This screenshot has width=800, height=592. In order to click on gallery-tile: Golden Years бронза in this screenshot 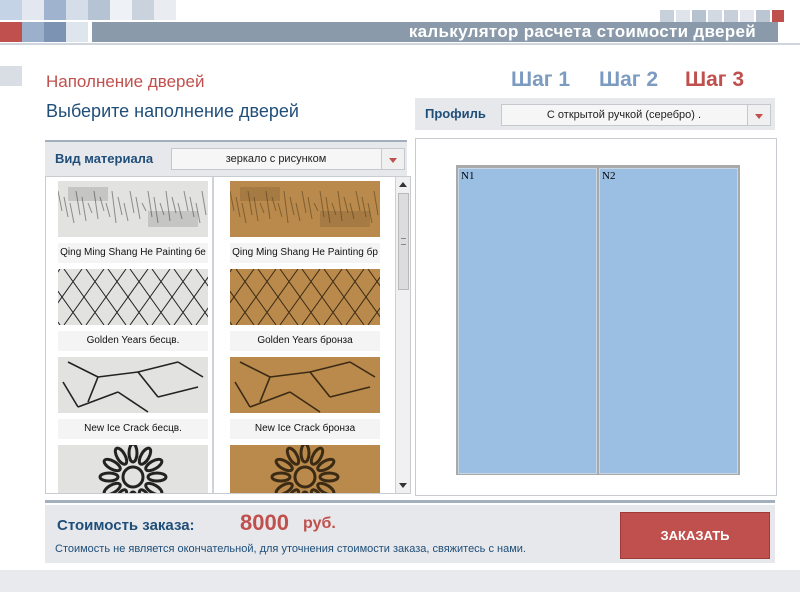, I will do `click(305, 311)`.